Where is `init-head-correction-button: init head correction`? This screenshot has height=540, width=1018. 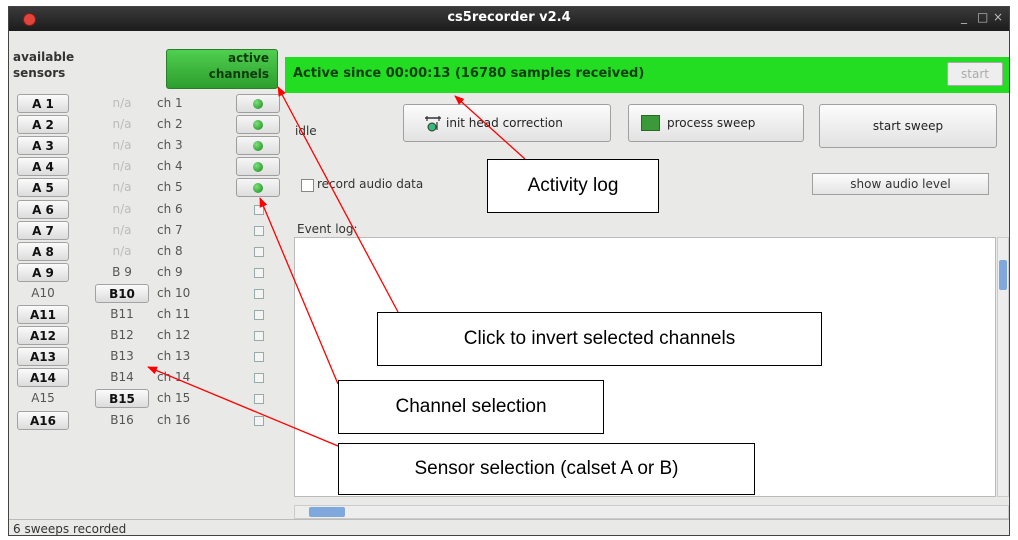 init-head-correction-button: init head correction is located at coordinates (507, 123).